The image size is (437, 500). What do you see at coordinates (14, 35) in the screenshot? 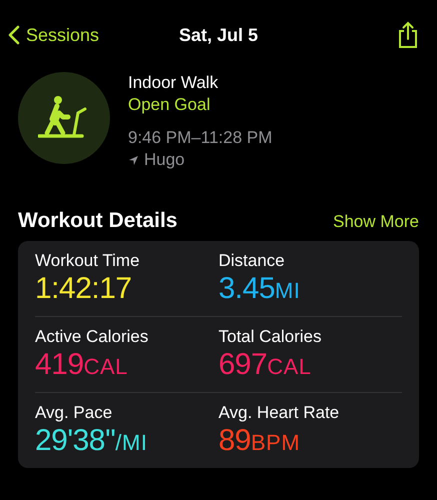
I see `chevron-left-icon` at bounding box center [14, 35].